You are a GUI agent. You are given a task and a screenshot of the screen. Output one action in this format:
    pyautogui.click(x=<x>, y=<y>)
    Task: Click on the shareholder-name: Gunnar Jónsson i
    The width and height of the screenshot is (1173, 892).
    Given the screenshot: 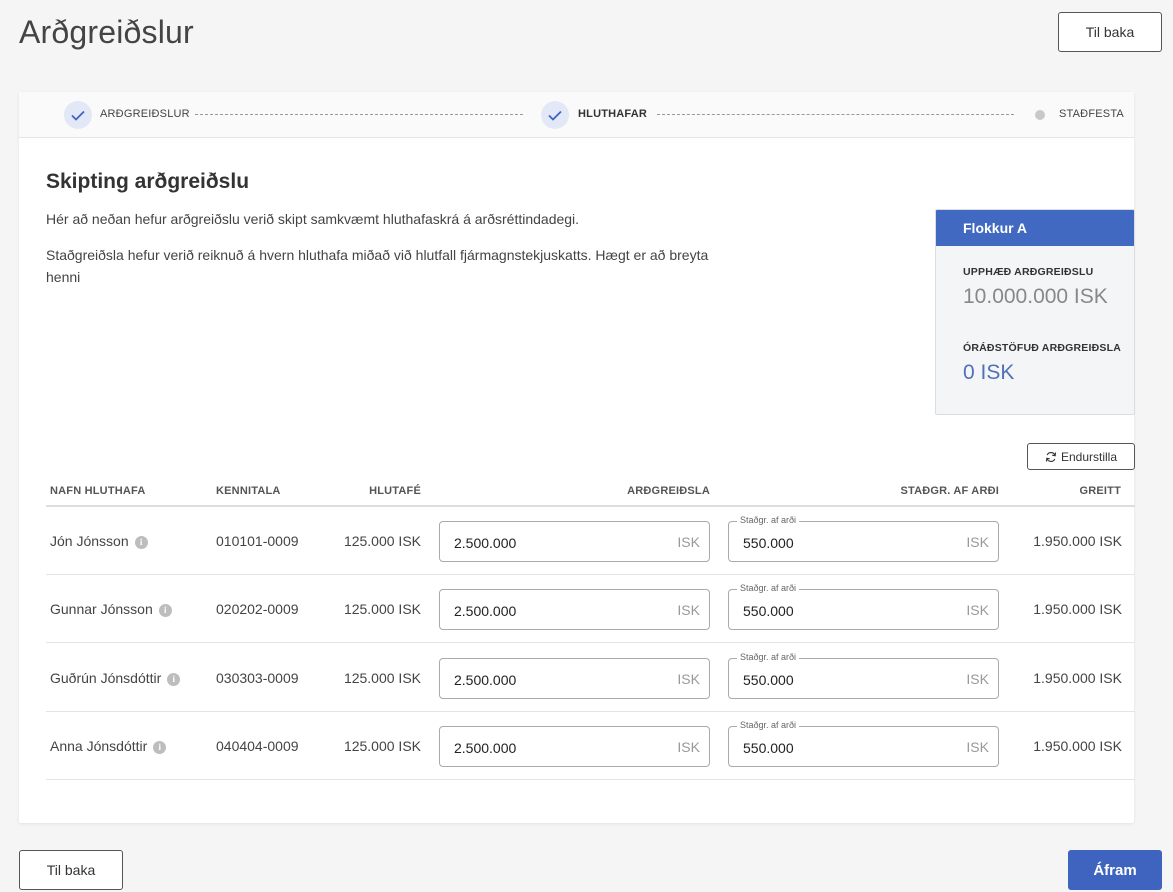 What is the action you would take?
    pyautogui.click(x=111, y=609)
    